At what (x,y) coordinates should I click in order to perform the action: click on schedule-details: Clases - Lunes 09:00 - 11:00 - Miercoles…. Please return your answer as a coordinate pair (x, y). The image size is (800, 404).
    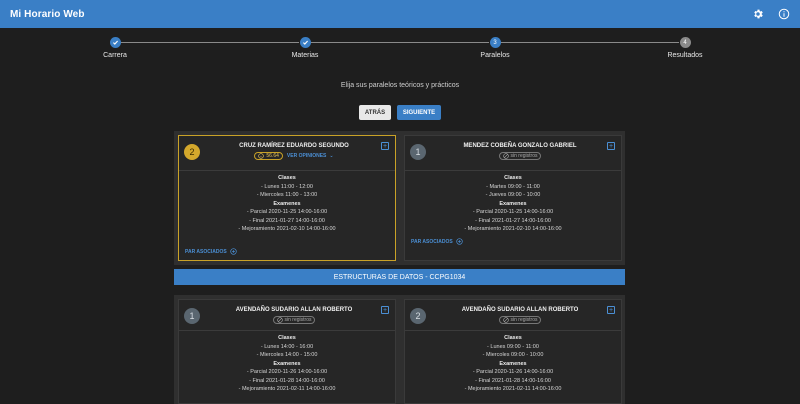
    Looking at the image, I should click on (513, 364).